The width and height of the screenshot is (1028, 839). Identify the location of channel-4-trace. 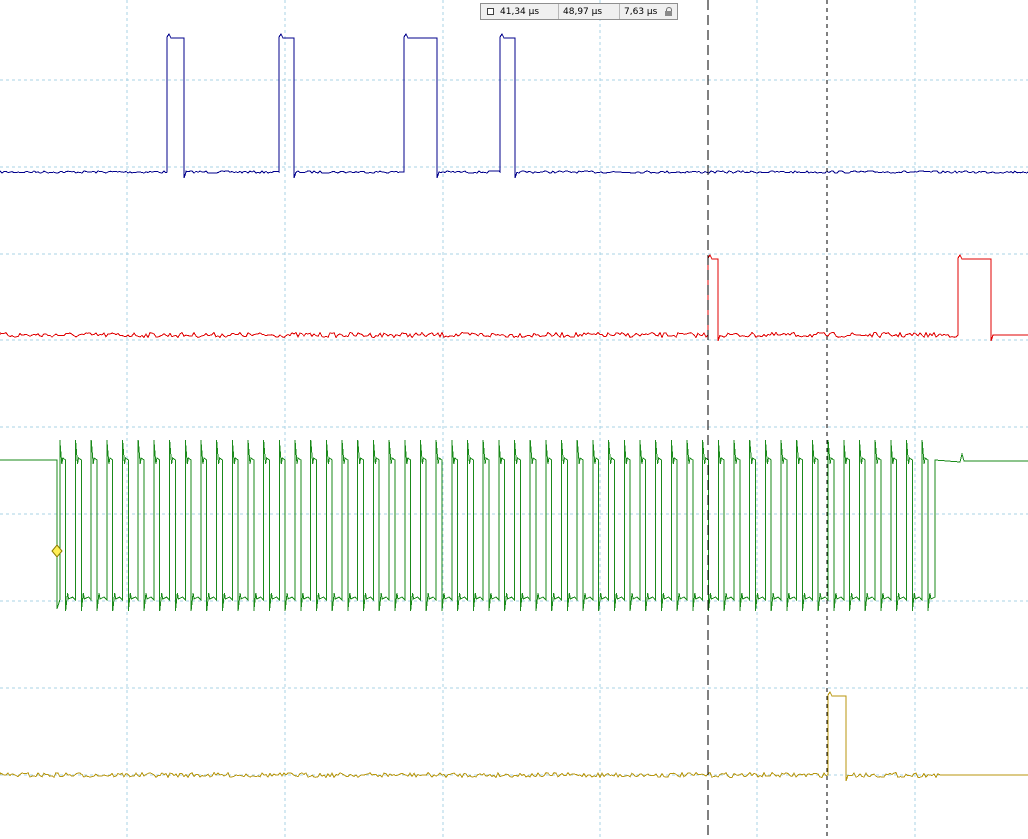
(514, 736).